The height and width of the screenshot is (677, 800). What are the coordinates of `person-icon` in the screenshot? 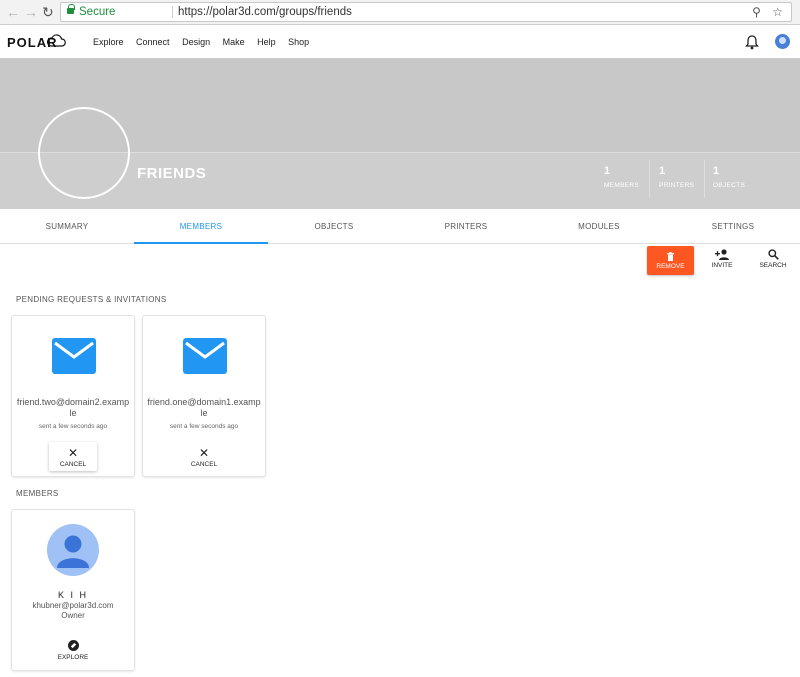 It's located at (73, 551).